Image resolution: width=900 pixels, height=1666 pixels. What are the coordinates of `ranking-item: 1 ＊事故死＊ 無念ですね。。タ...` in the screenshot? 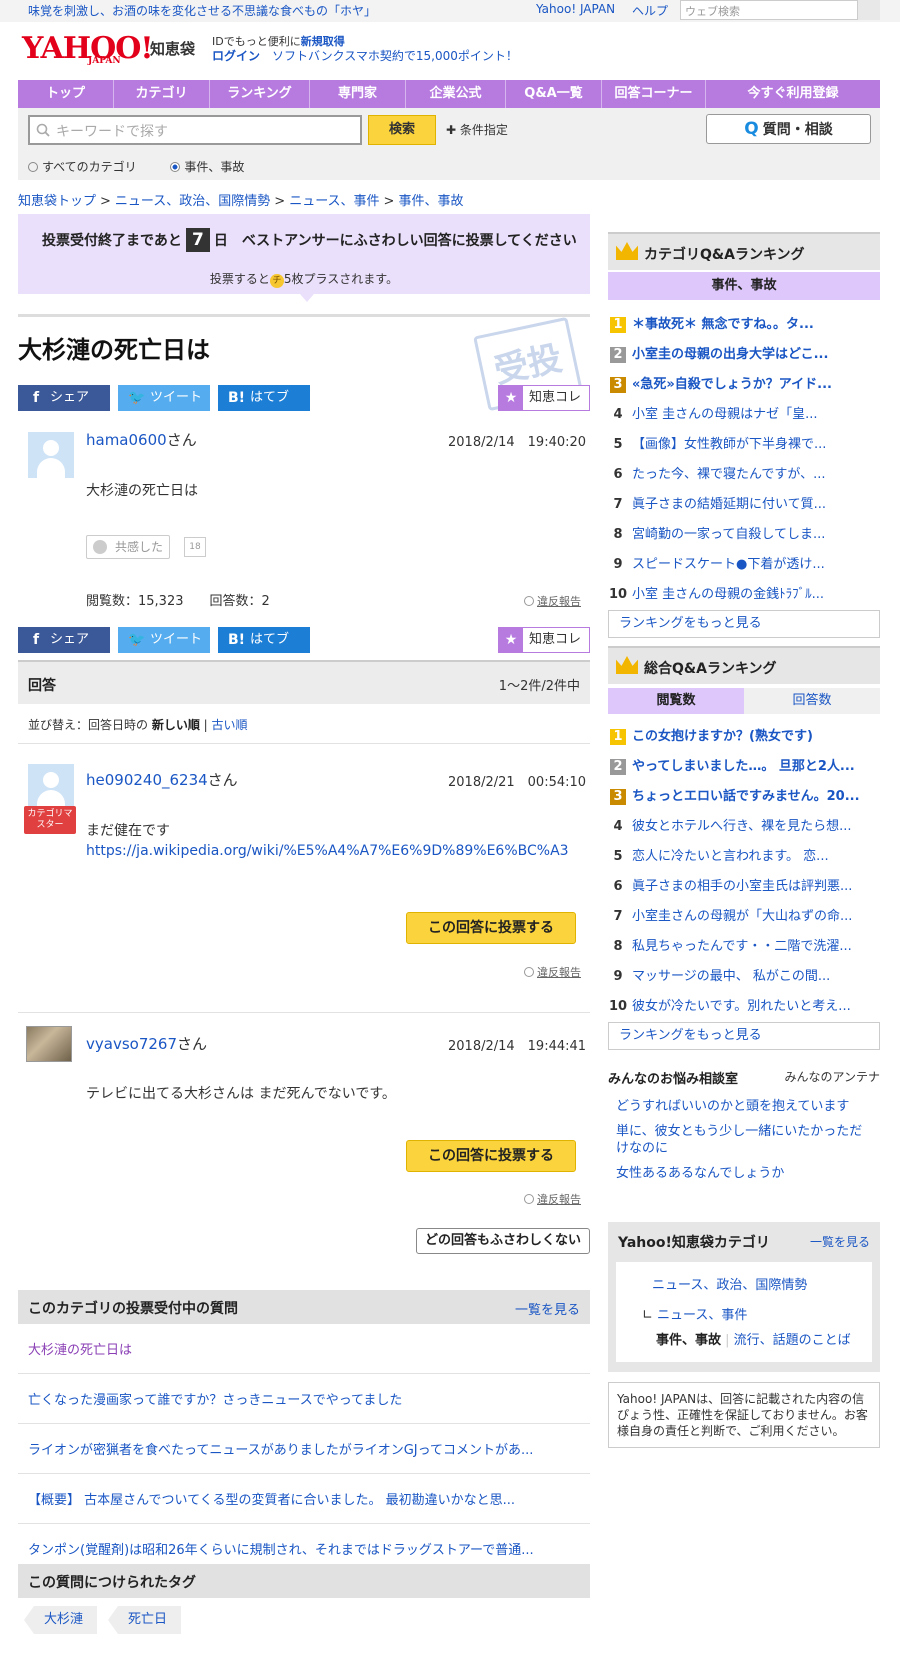 It's located at (744, 325).